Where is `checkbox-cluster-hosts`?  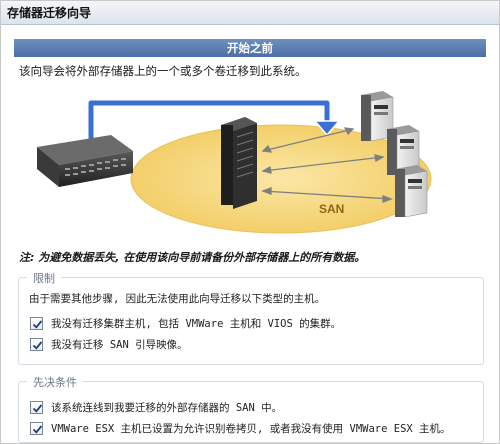 checkbox-cluster-hosts is located at coordinates (36, 323).